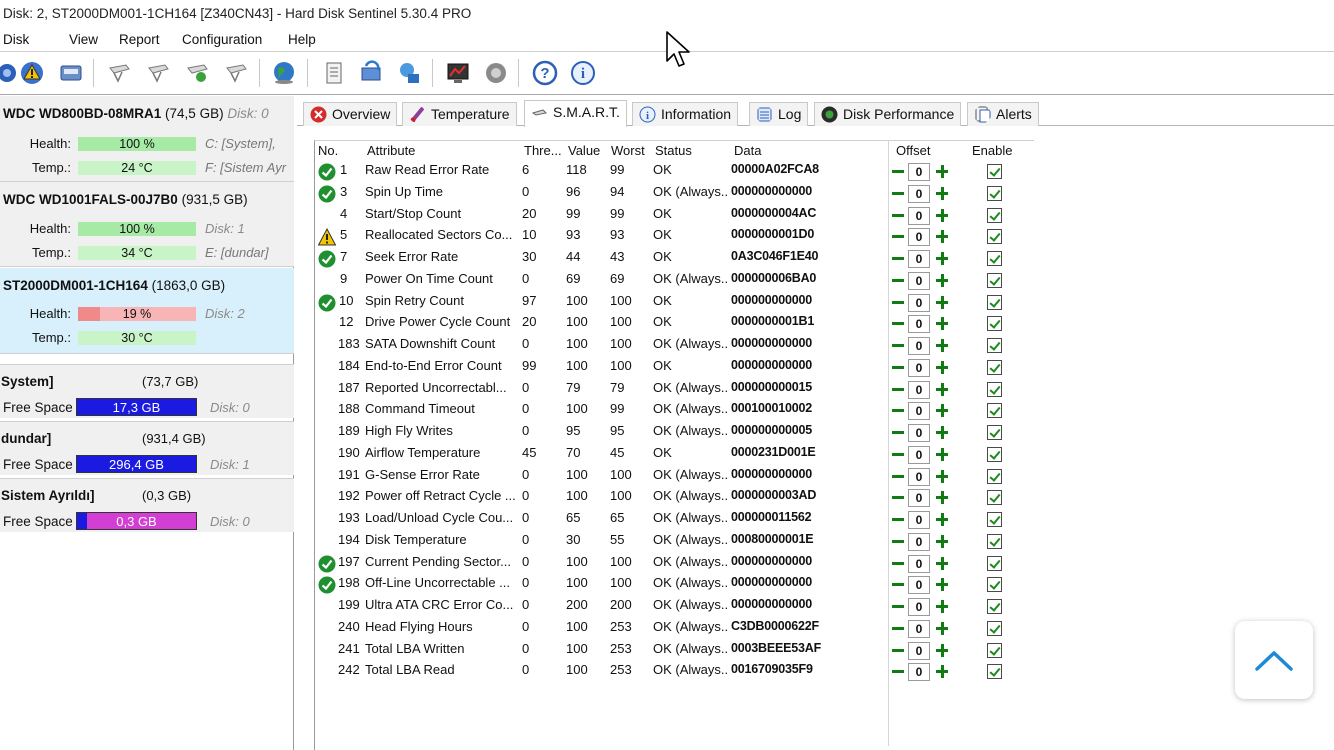 The width and height of the screenshot is (1334, 750). What do you see at coordinates (459, 114) in the screenshot?
I see `tab-temperature: Temperature` at bounding box center [459, 114].